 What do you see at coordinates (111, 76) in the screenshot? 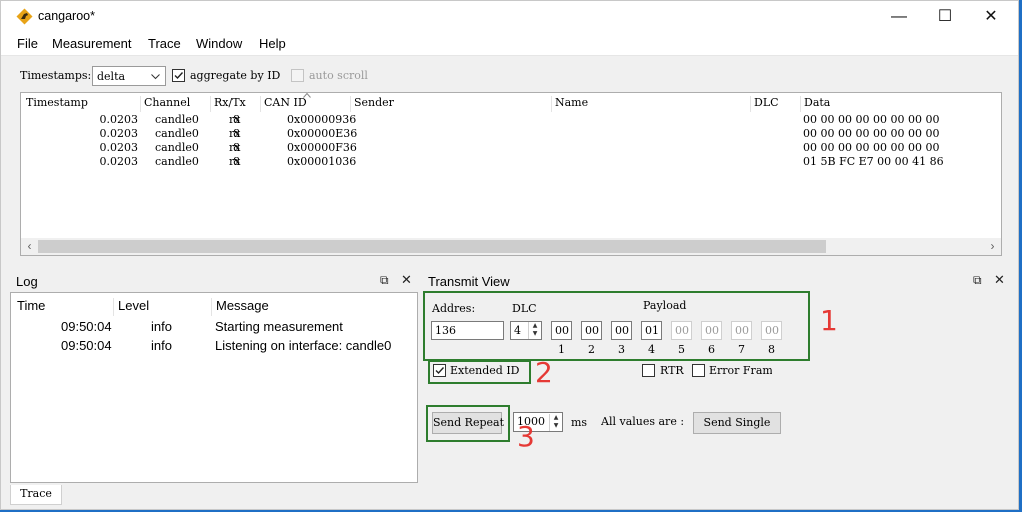
I see `timestamps-value: delta` at bounding box center [111, 76].